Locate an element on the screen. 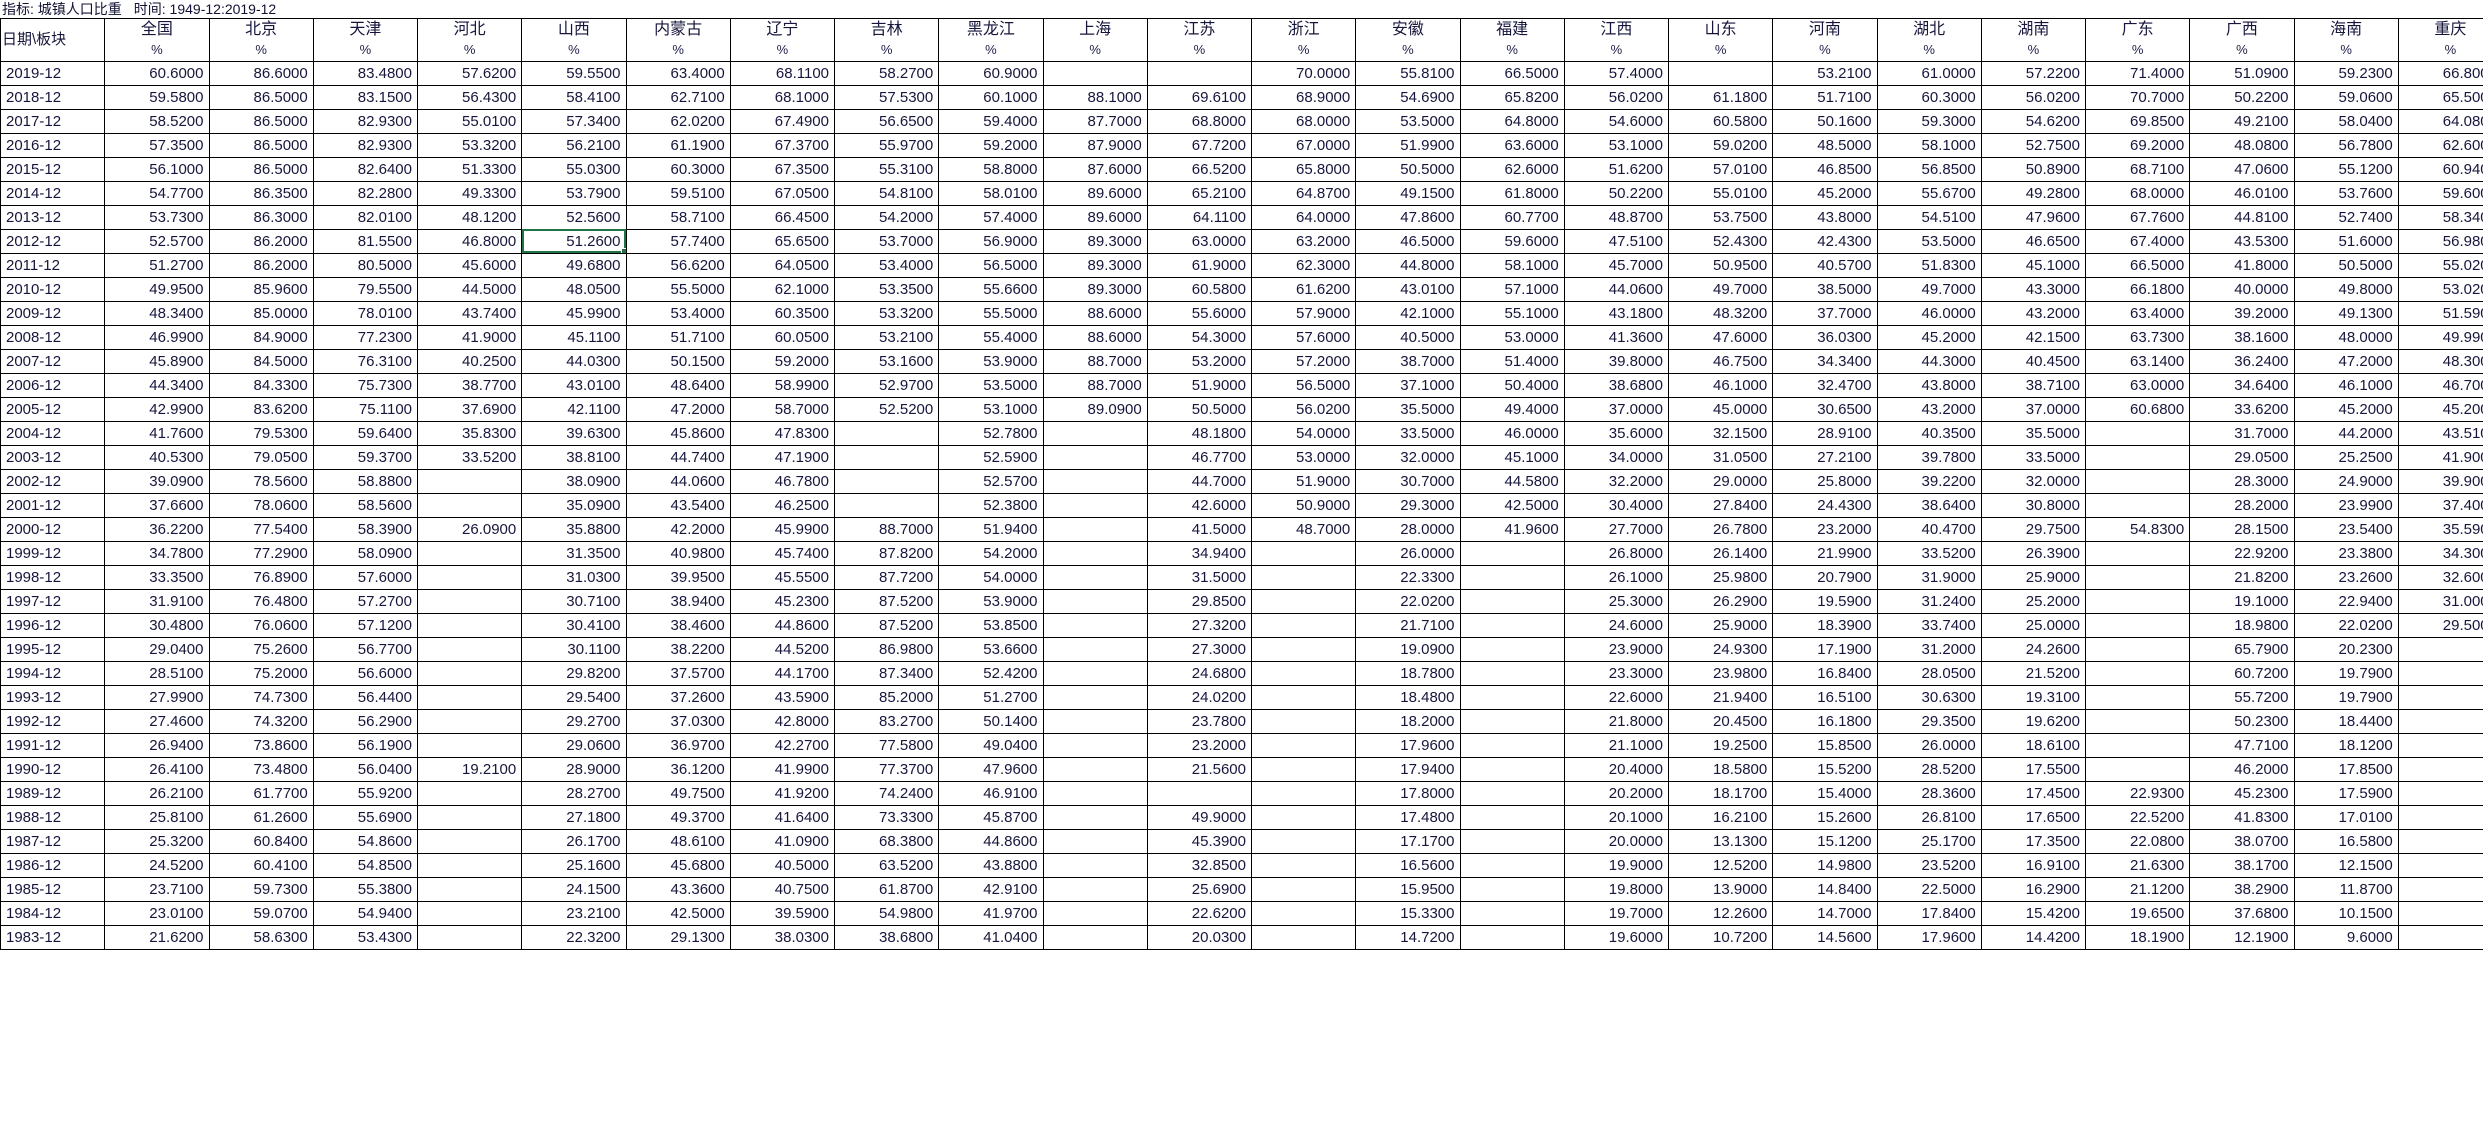  data-cell: 35.5000 is located at coordinates (2033, 433).